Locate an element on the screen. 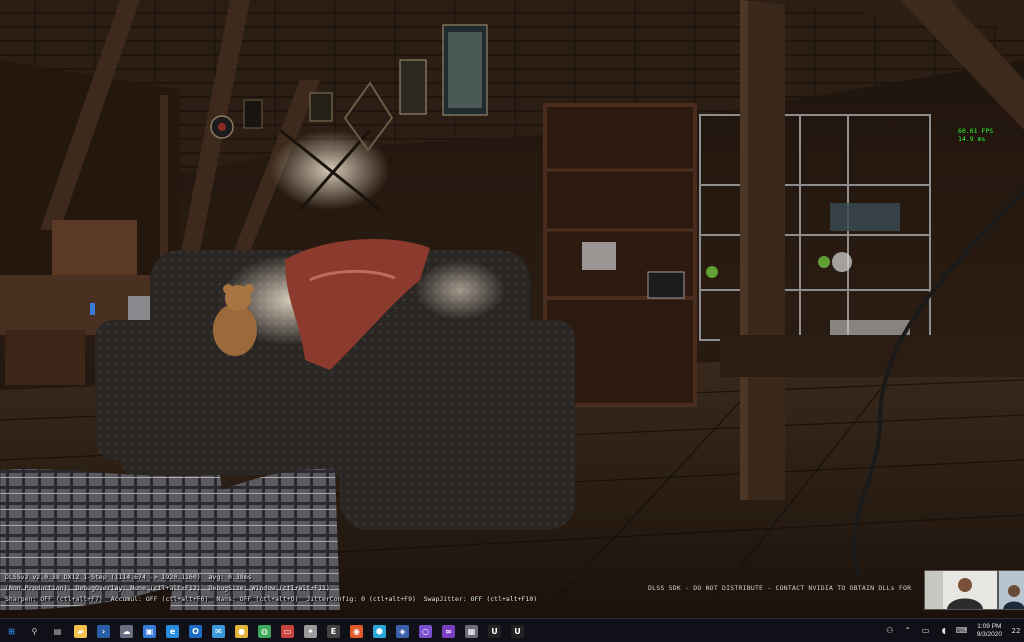 This screenshot has height=642, width=1024. speaker-icon: ◖ is located at coordinates (944, 631).